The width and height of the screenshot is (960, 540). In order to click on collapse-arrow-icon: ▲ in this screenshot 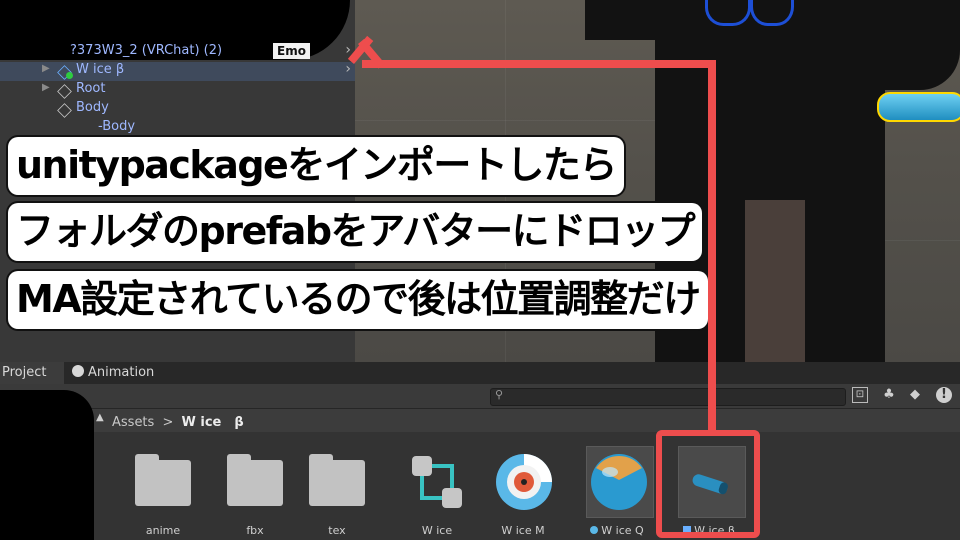, I will do `click(100, 417)`.